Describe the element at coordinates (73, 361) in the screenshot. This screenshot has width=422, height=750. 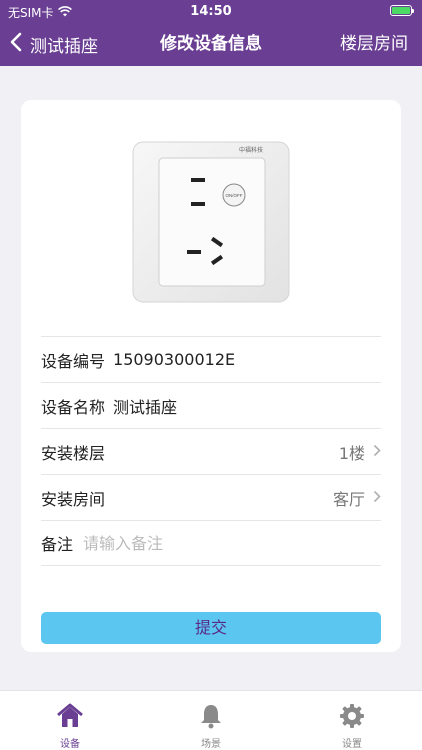
I see `device-code-label: 设备编号` at that location.